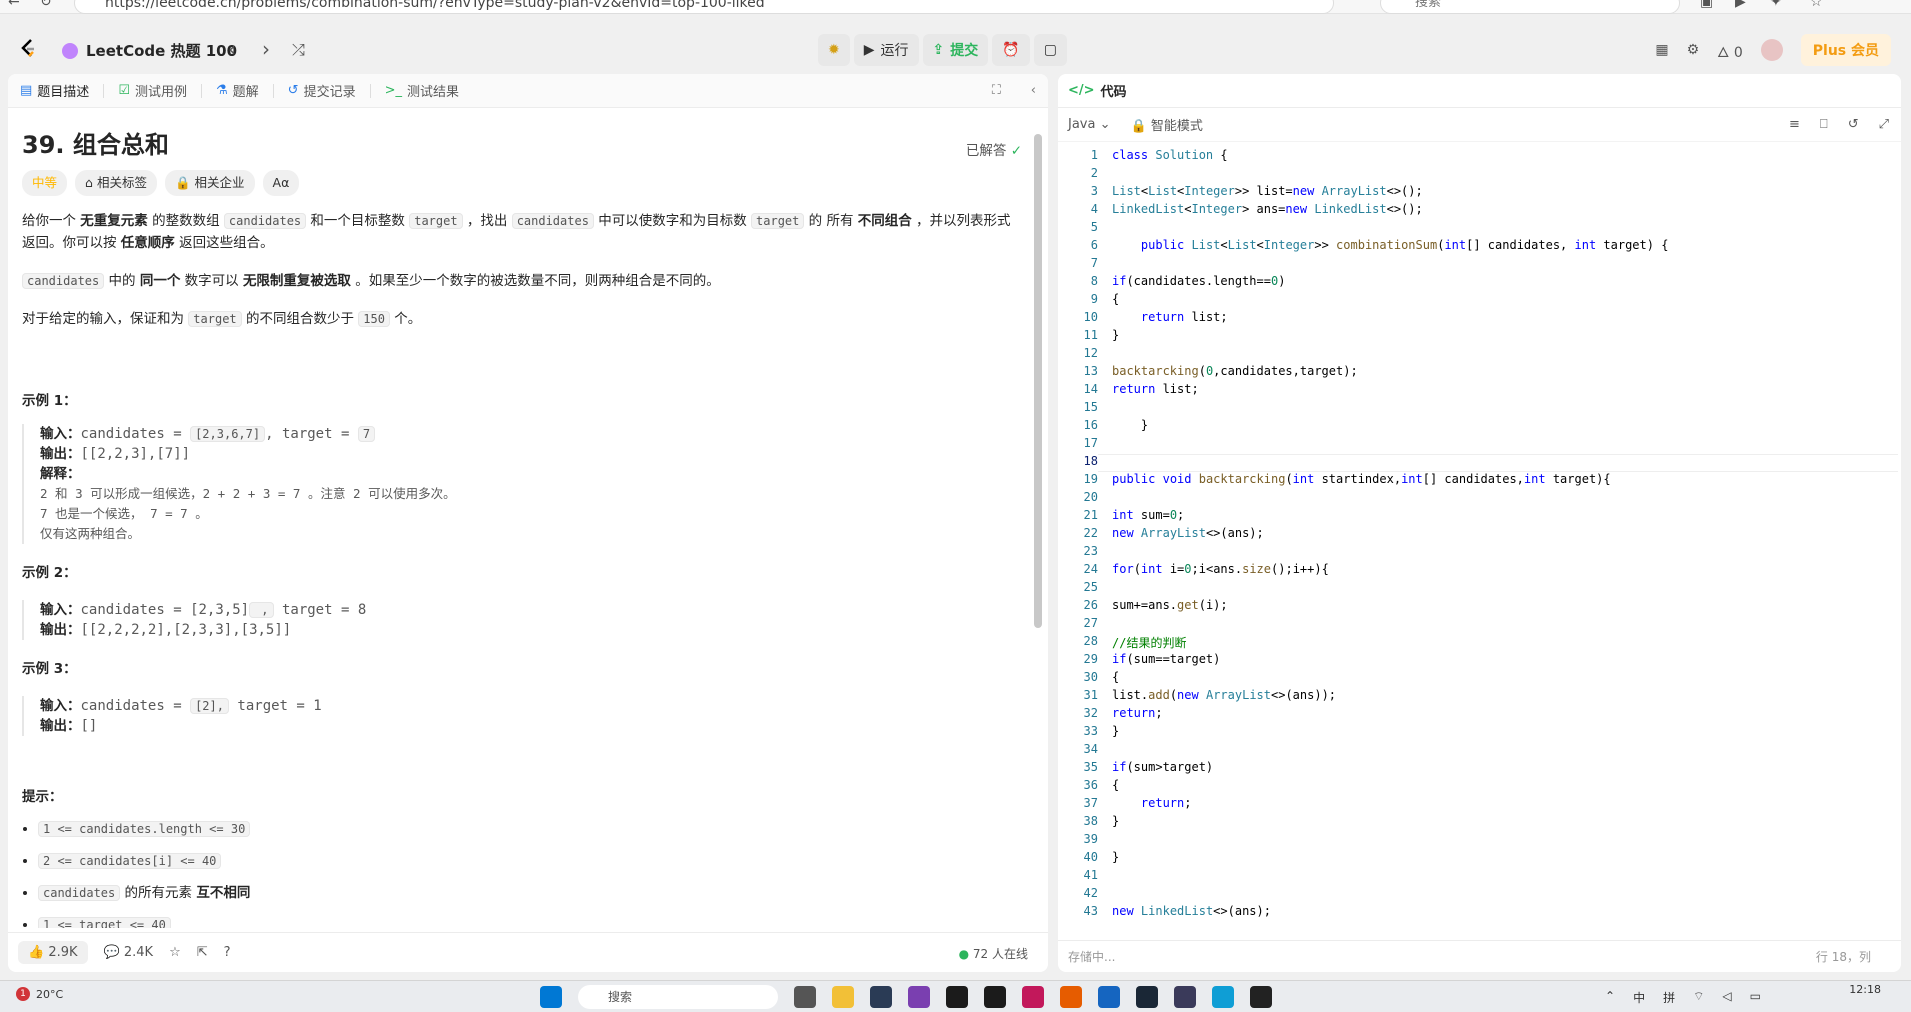  I want to click on next-problem-icon: ›, so click(266, 49).